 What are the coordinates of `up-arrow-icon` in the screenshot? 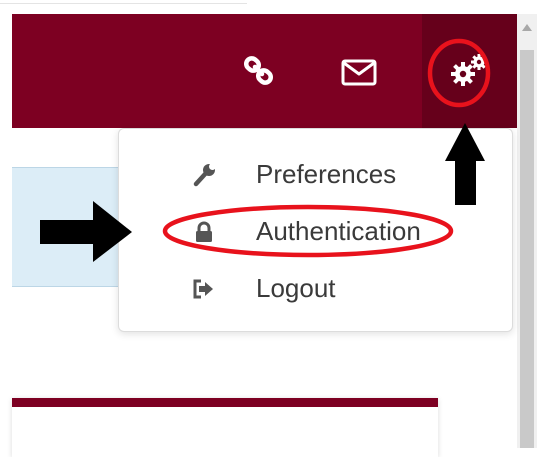 It's located at (465, 164).